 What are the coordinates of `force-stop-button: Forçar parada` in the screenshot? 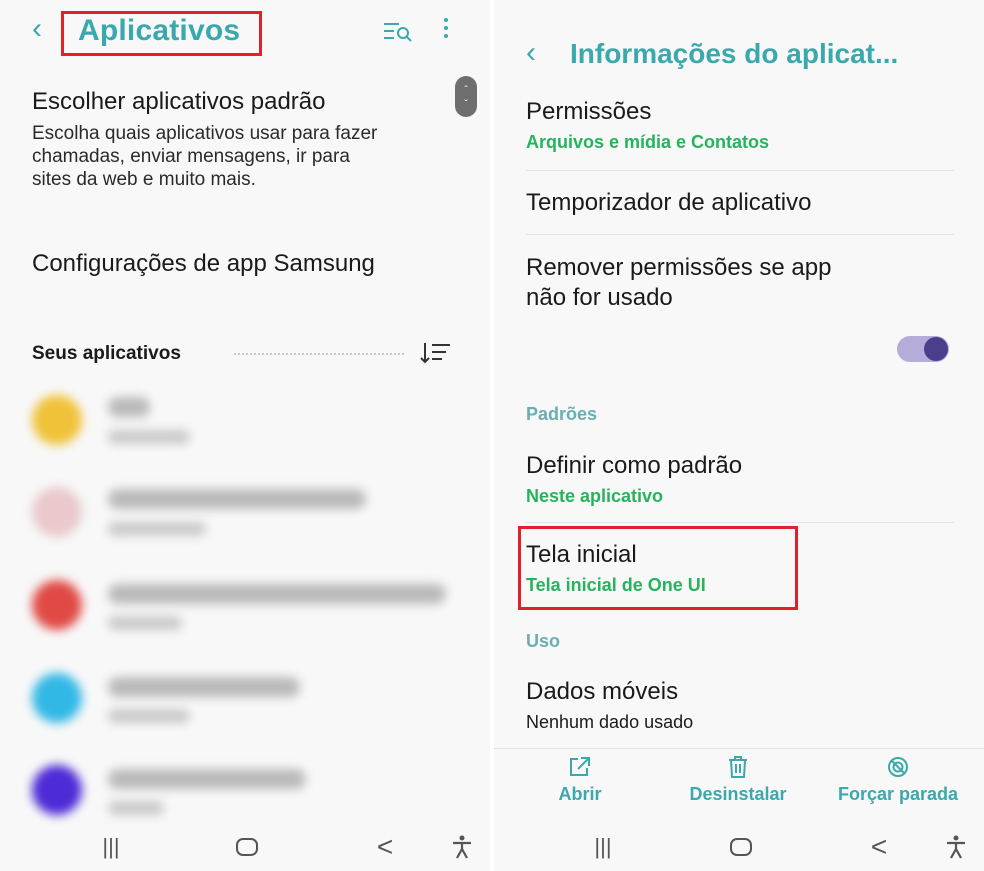 It's located at (898, 780).